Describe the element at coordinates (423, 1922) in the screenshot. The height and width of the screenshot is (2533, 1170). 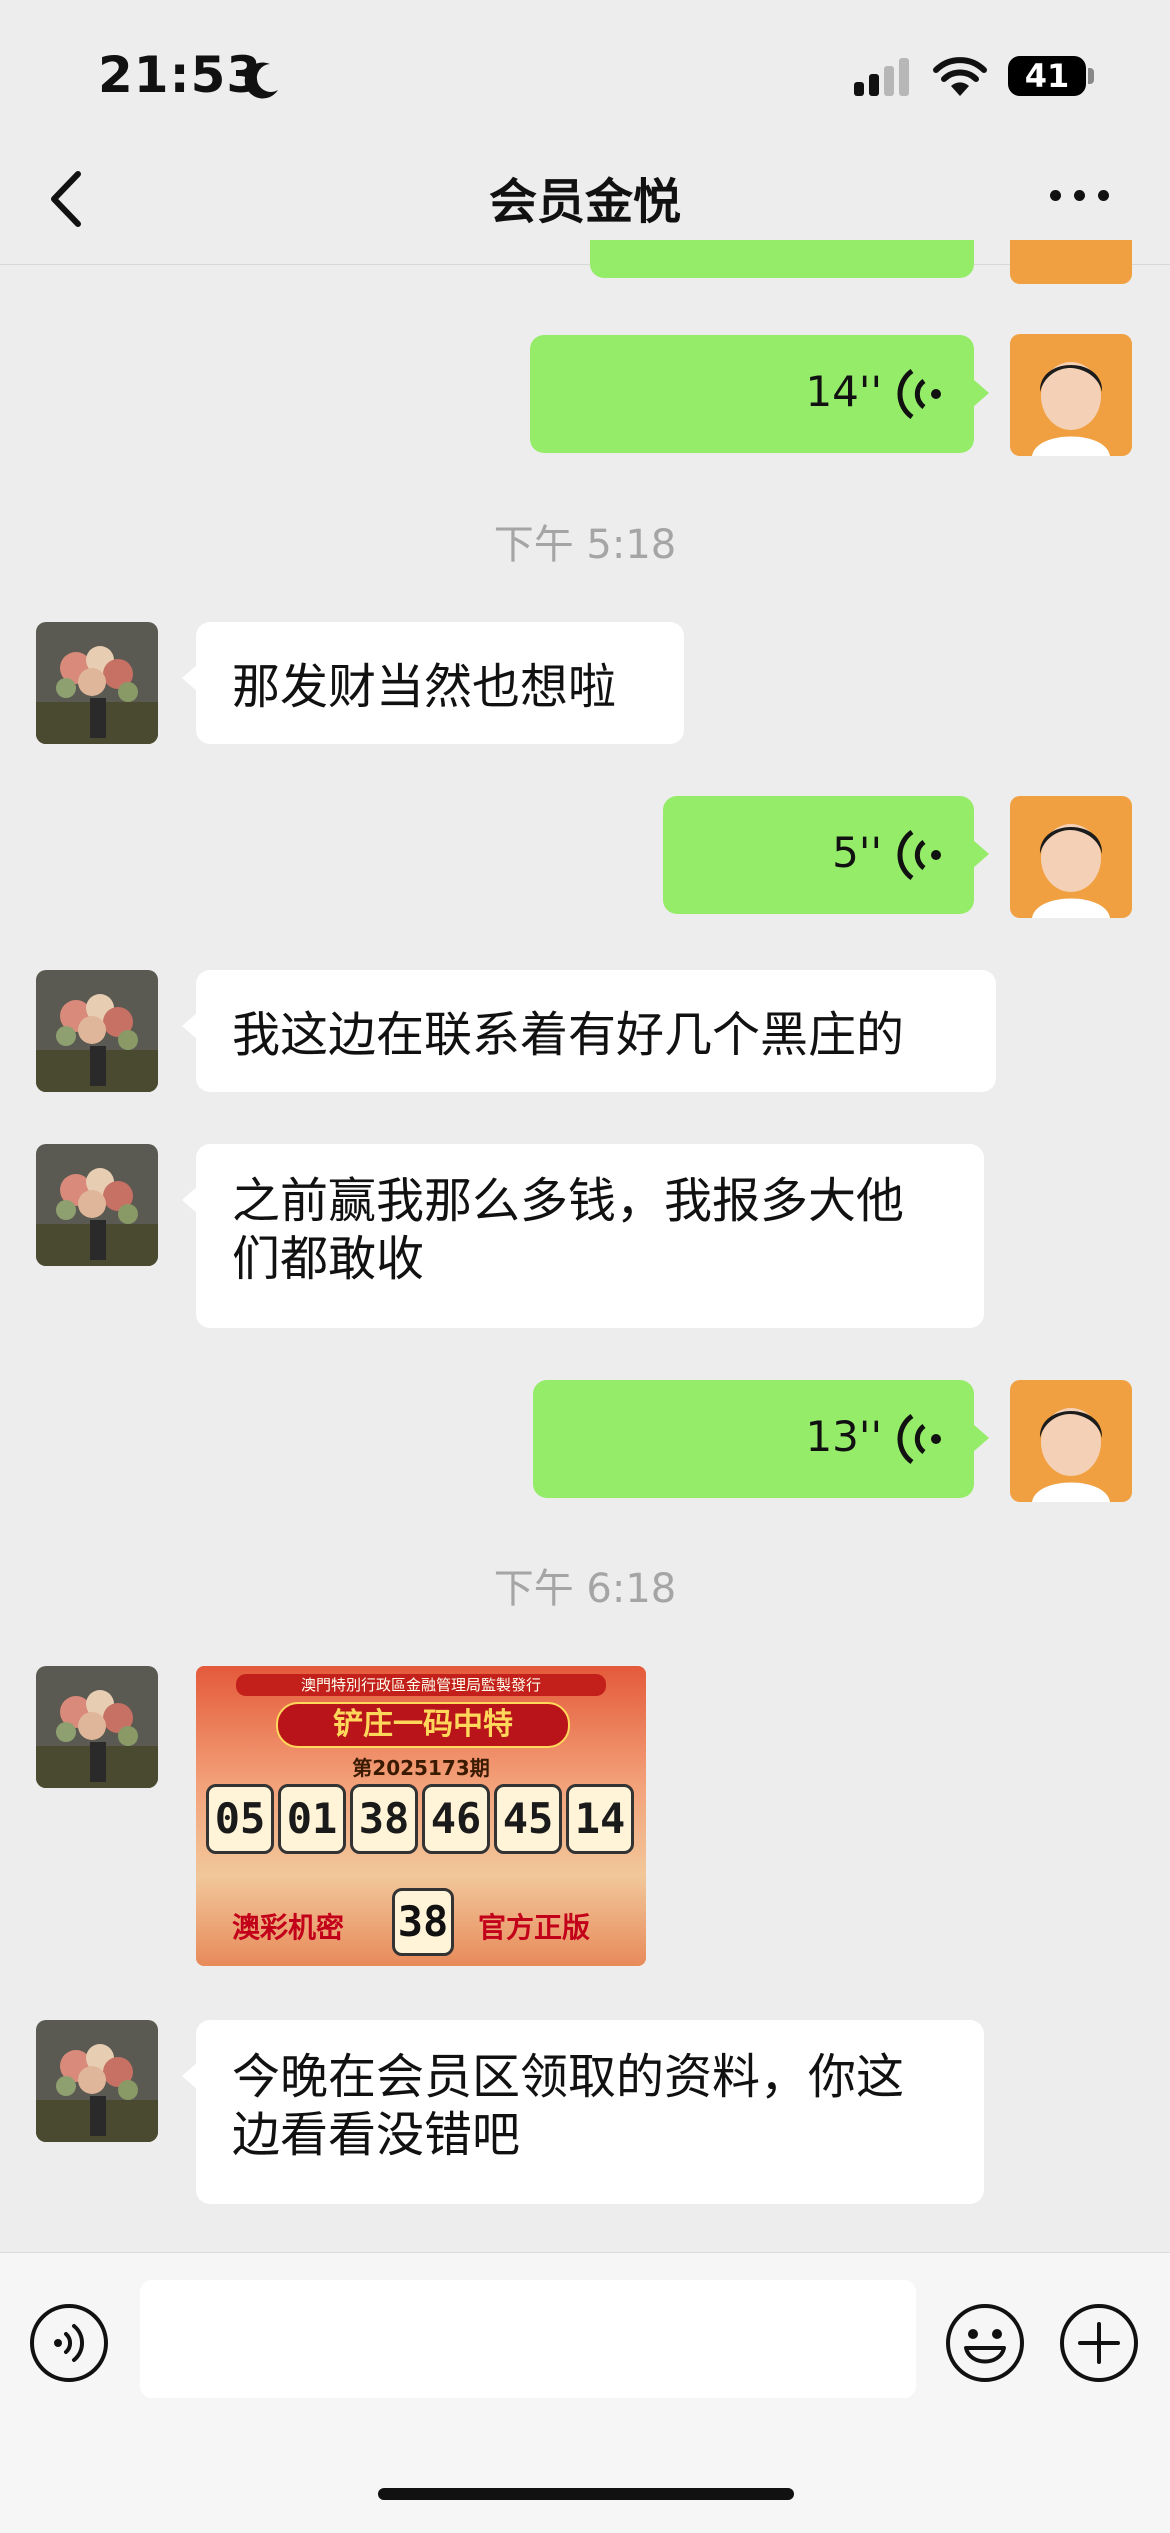
I see `lottery-special-number: 38` at that location.